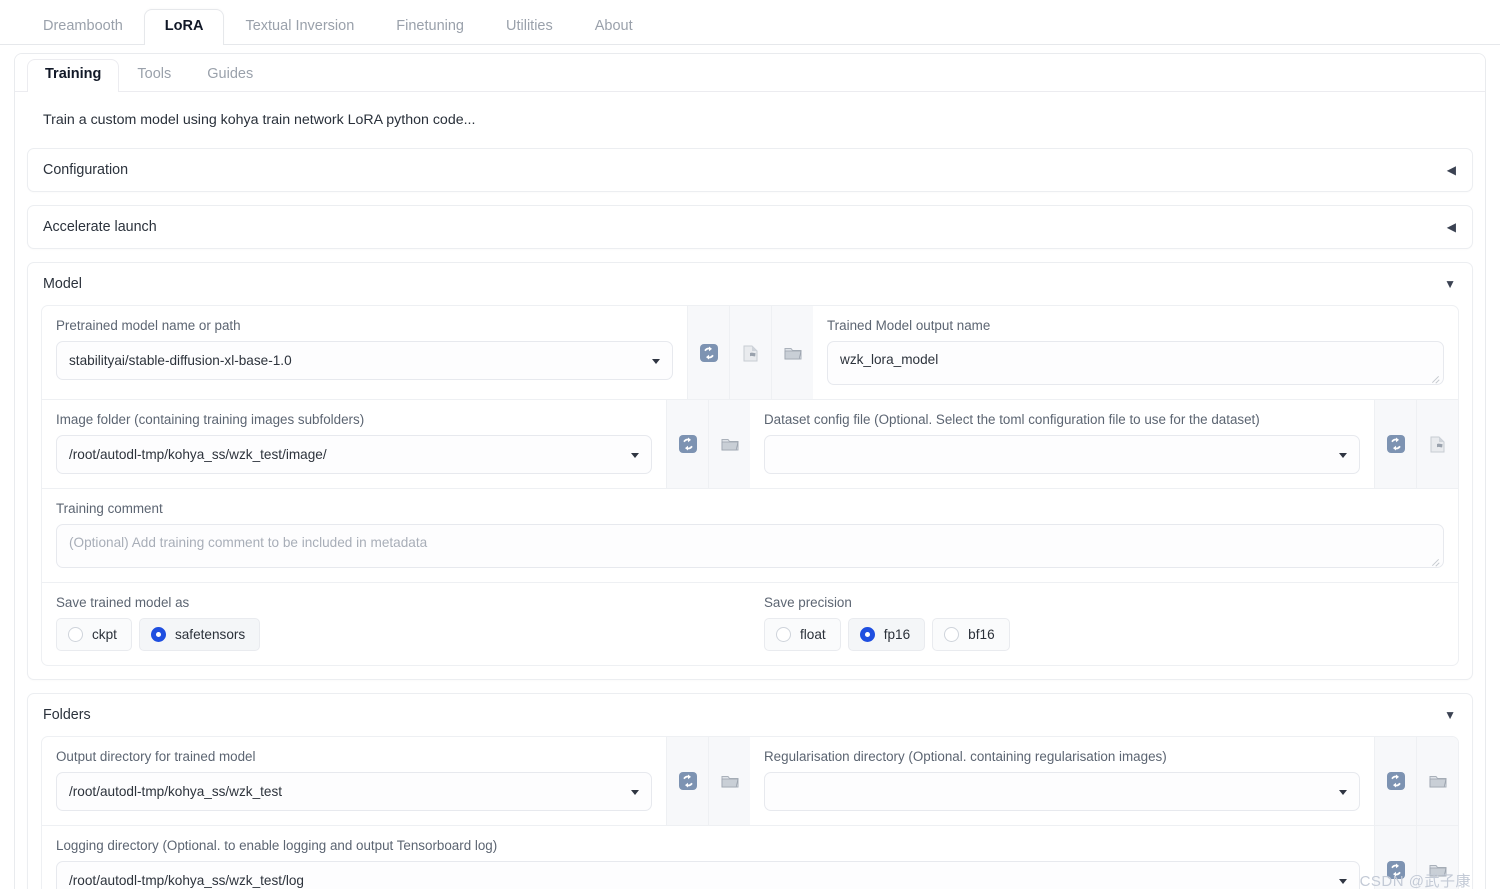 This screenshot has width=1500, height=889. What do you see at coordinates (73, 75) in the screenshot?
I see `tab-training: Training` at bounding box center [73, 75].